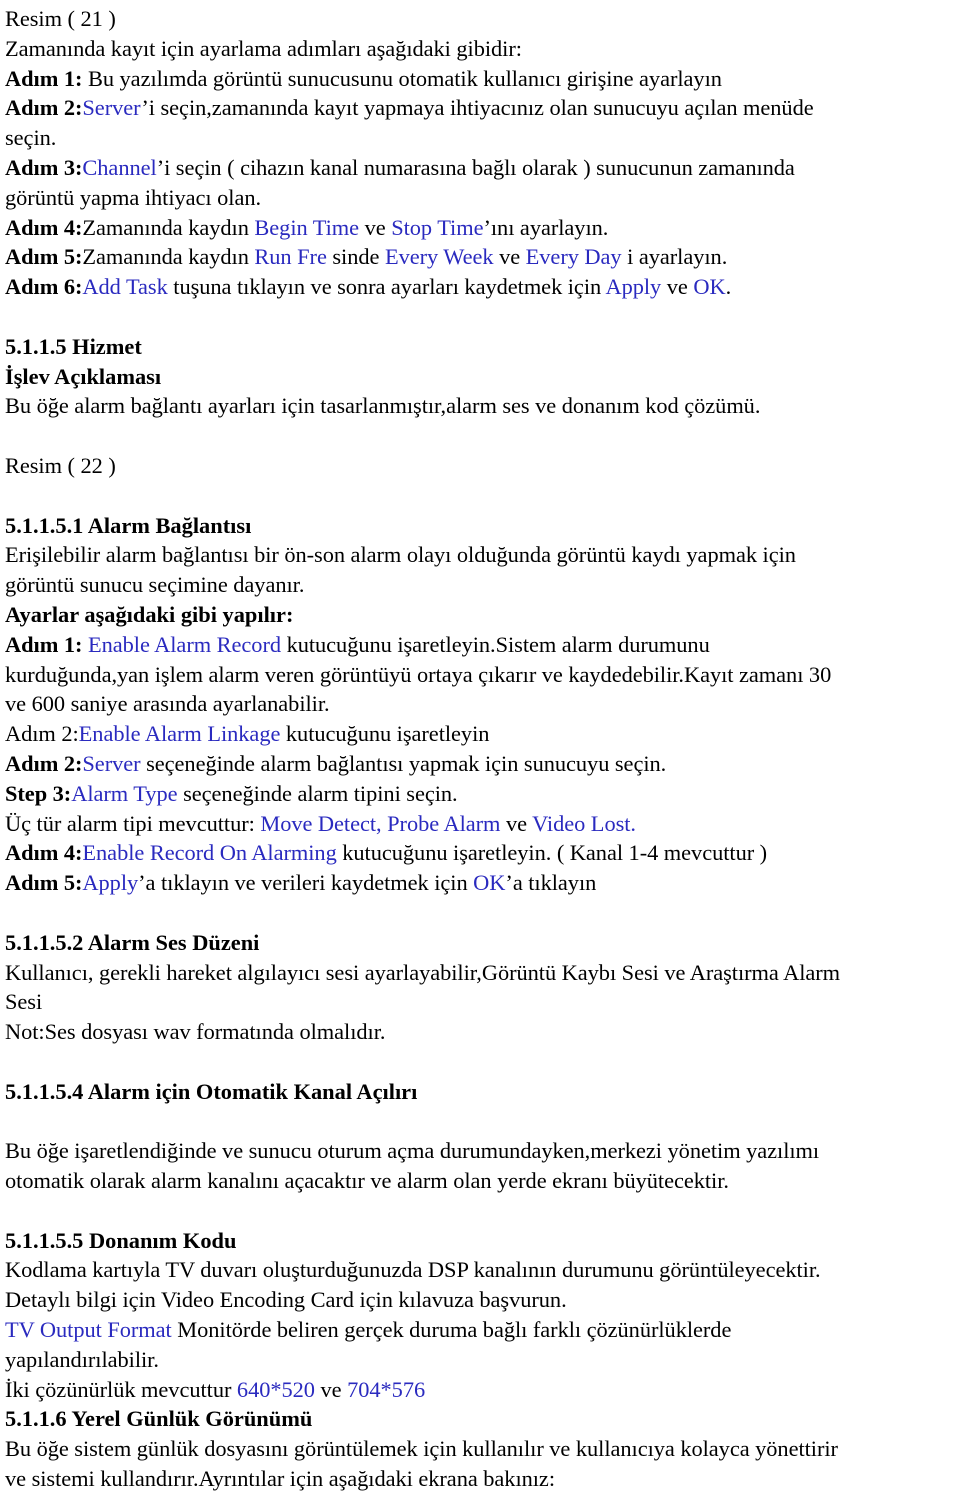 The width and height of the screenshot is (960, 1494). What do you see at coordinates (179, 734) in the screenshot?
I see `alarm-step-ui-term: Enable Alarm Linkage` at bounding box center [179, 734].